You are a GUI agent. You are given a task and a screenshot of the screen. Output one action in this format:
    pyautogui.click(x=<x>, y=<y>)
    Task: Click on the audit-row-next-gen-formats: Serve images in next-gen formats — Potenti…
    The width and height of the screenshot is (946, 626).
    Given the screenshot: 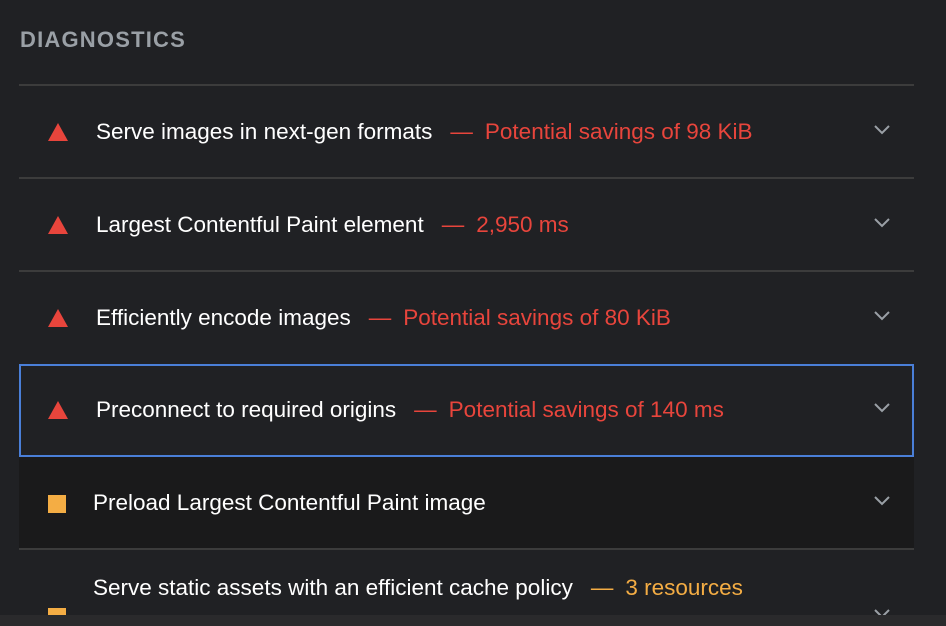 What is the action you would take?
    pyautogui.click(x=466, y=131)
    